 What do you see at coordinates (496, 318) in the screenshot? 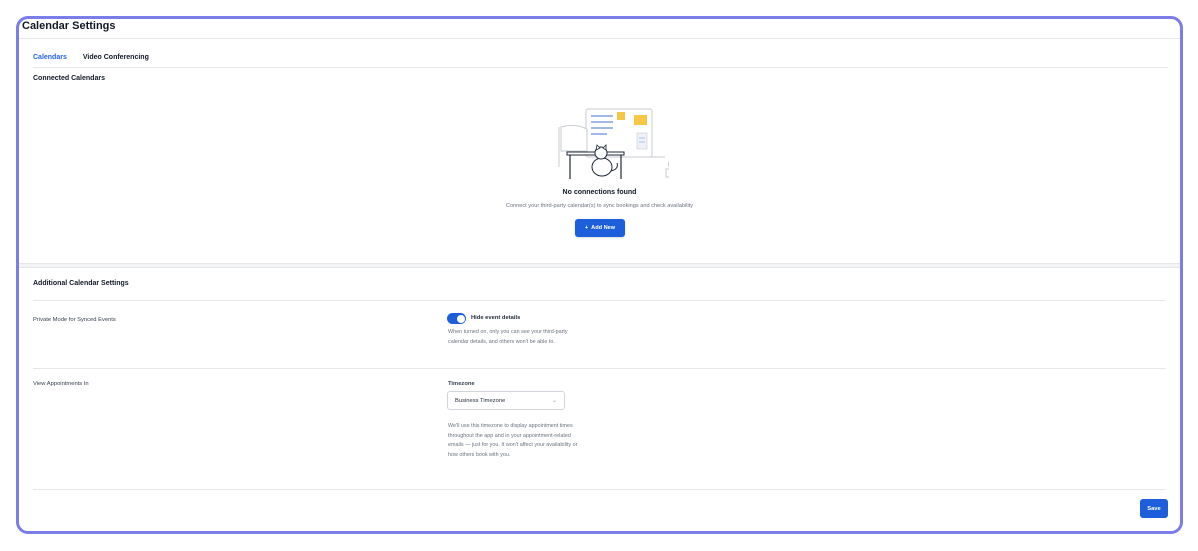
I see `hide-event-details-label: Hide event details` at bounding box center [496, 318].